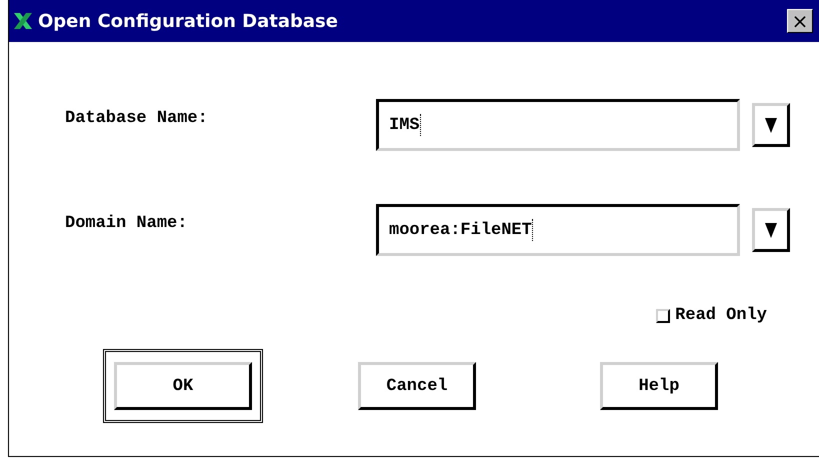 This screenshot has width=819, height=458. I want to click on combo-field: moorea:FileNET, so click(558, 230).